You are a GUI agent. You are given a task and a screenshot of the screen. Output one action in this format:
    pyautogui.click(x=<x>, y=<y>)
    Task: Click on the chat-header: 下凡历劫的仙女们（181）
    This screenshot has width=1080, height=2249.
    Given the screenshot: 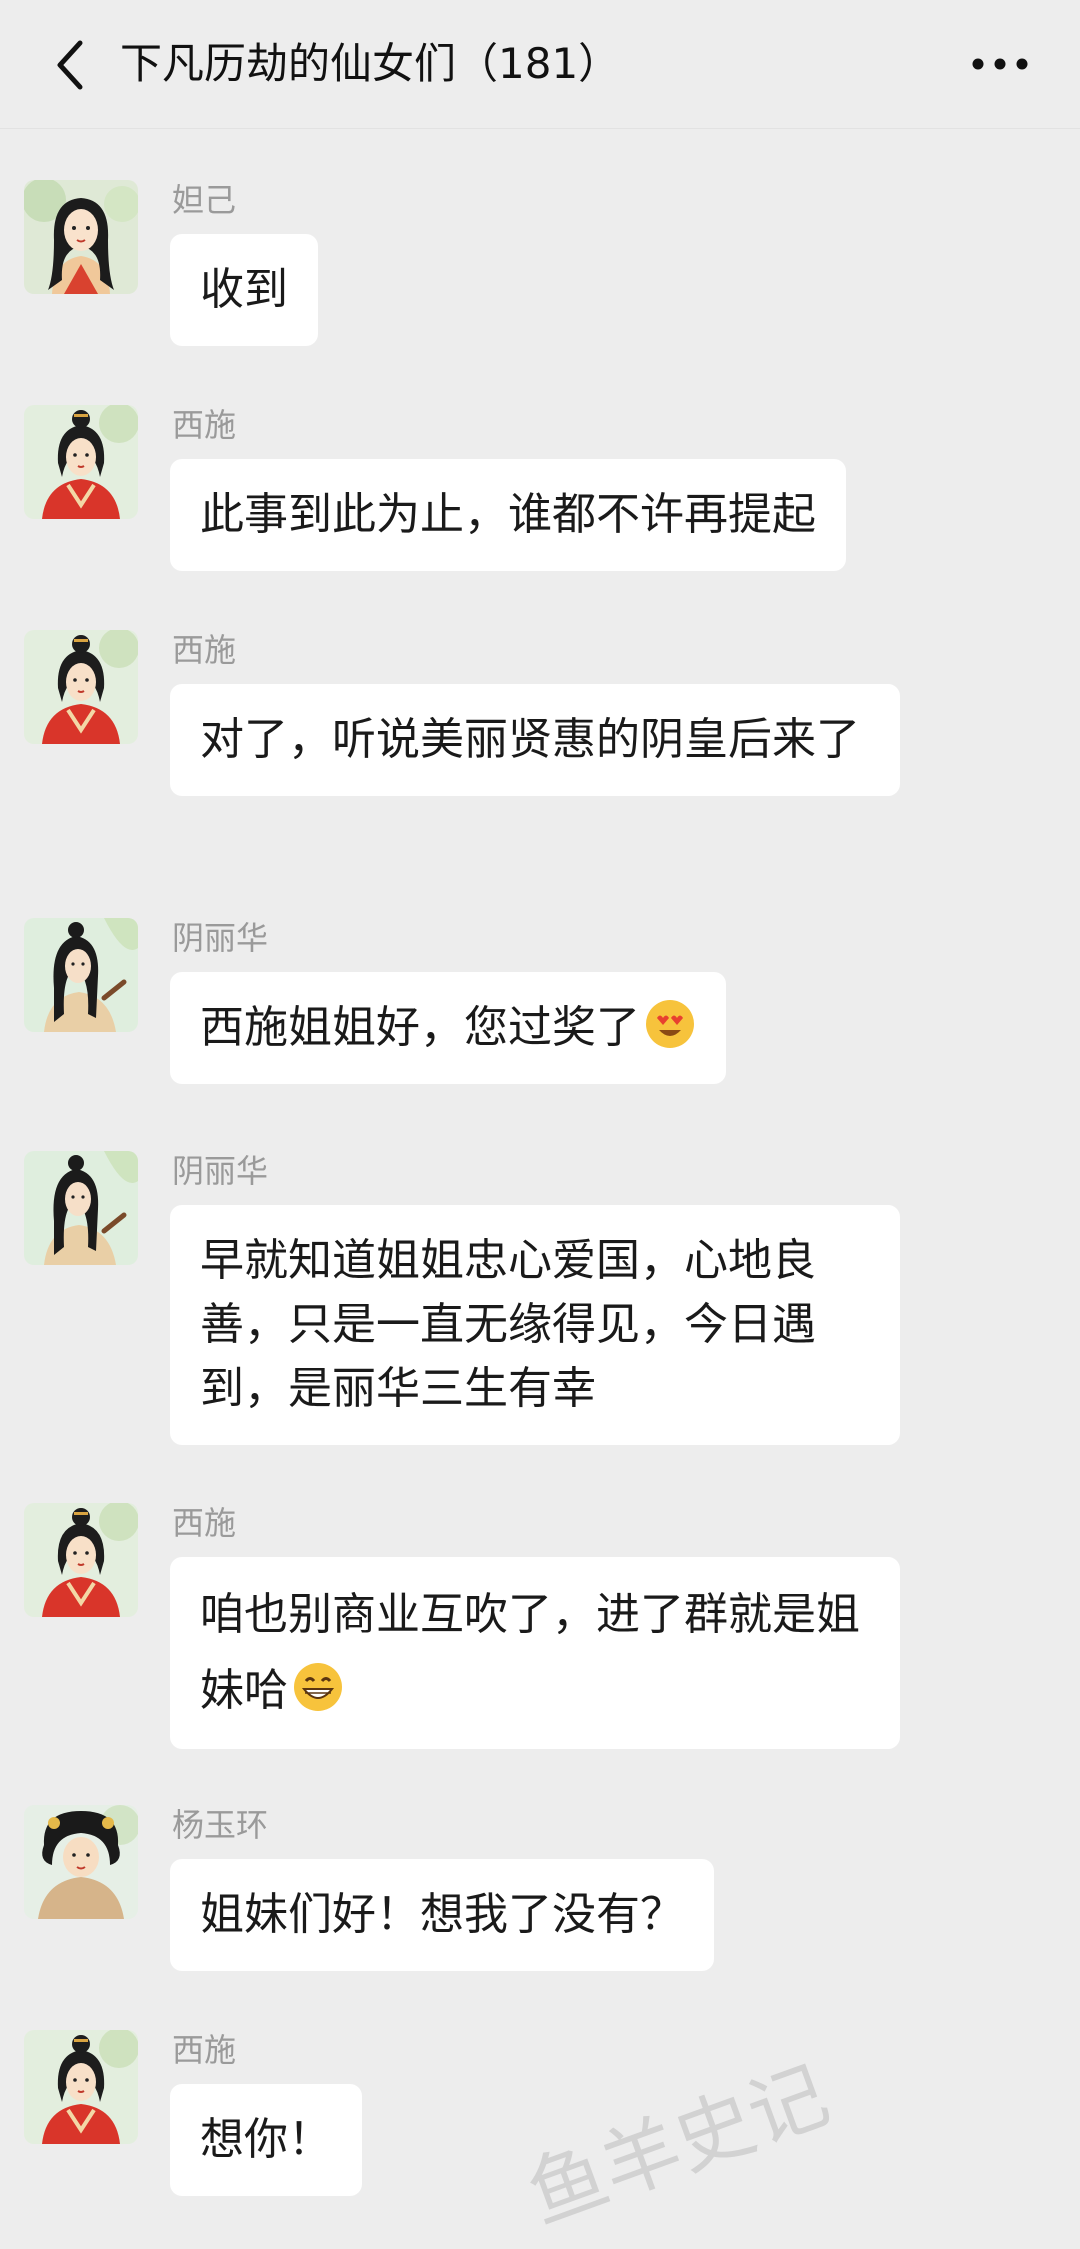 What is the action you would take?
    pyautogui.click(x=540, y=64)
    